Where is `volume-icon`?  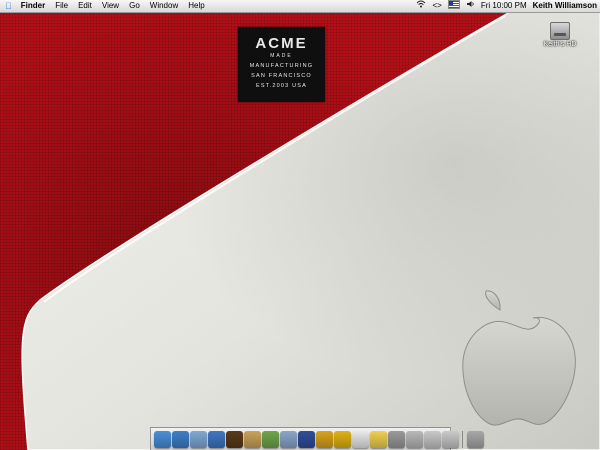 volume-icon is located at coordinates (470, 6).